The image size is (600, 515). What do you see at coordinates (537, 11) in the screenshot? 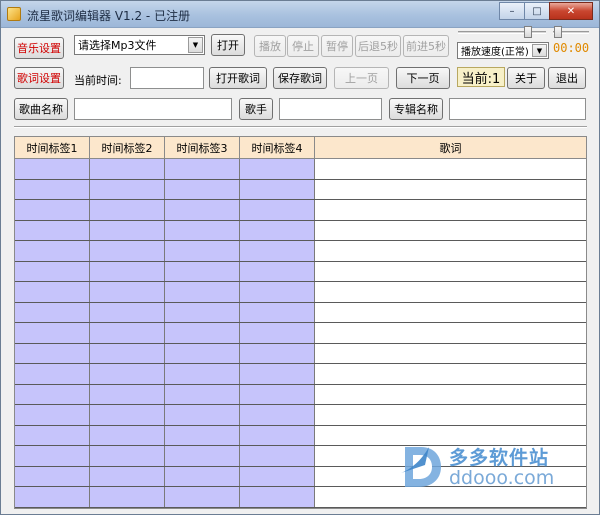
I see `maximize-button: □` at bounding box center [537, 11].